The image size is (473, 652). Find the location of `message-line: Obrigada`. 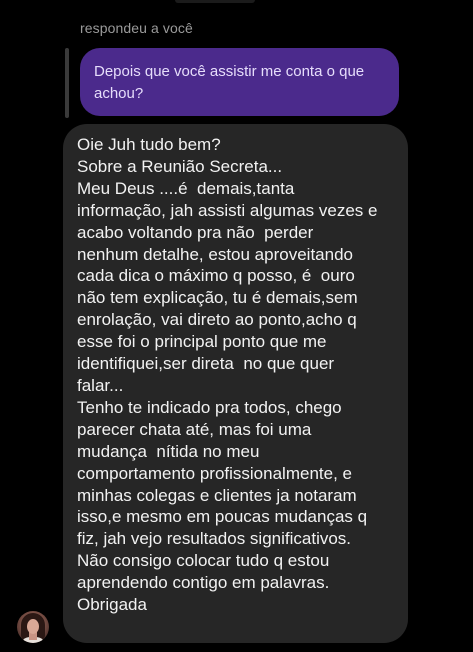

message-line: Obrigada is located at coordinates (112, 605).